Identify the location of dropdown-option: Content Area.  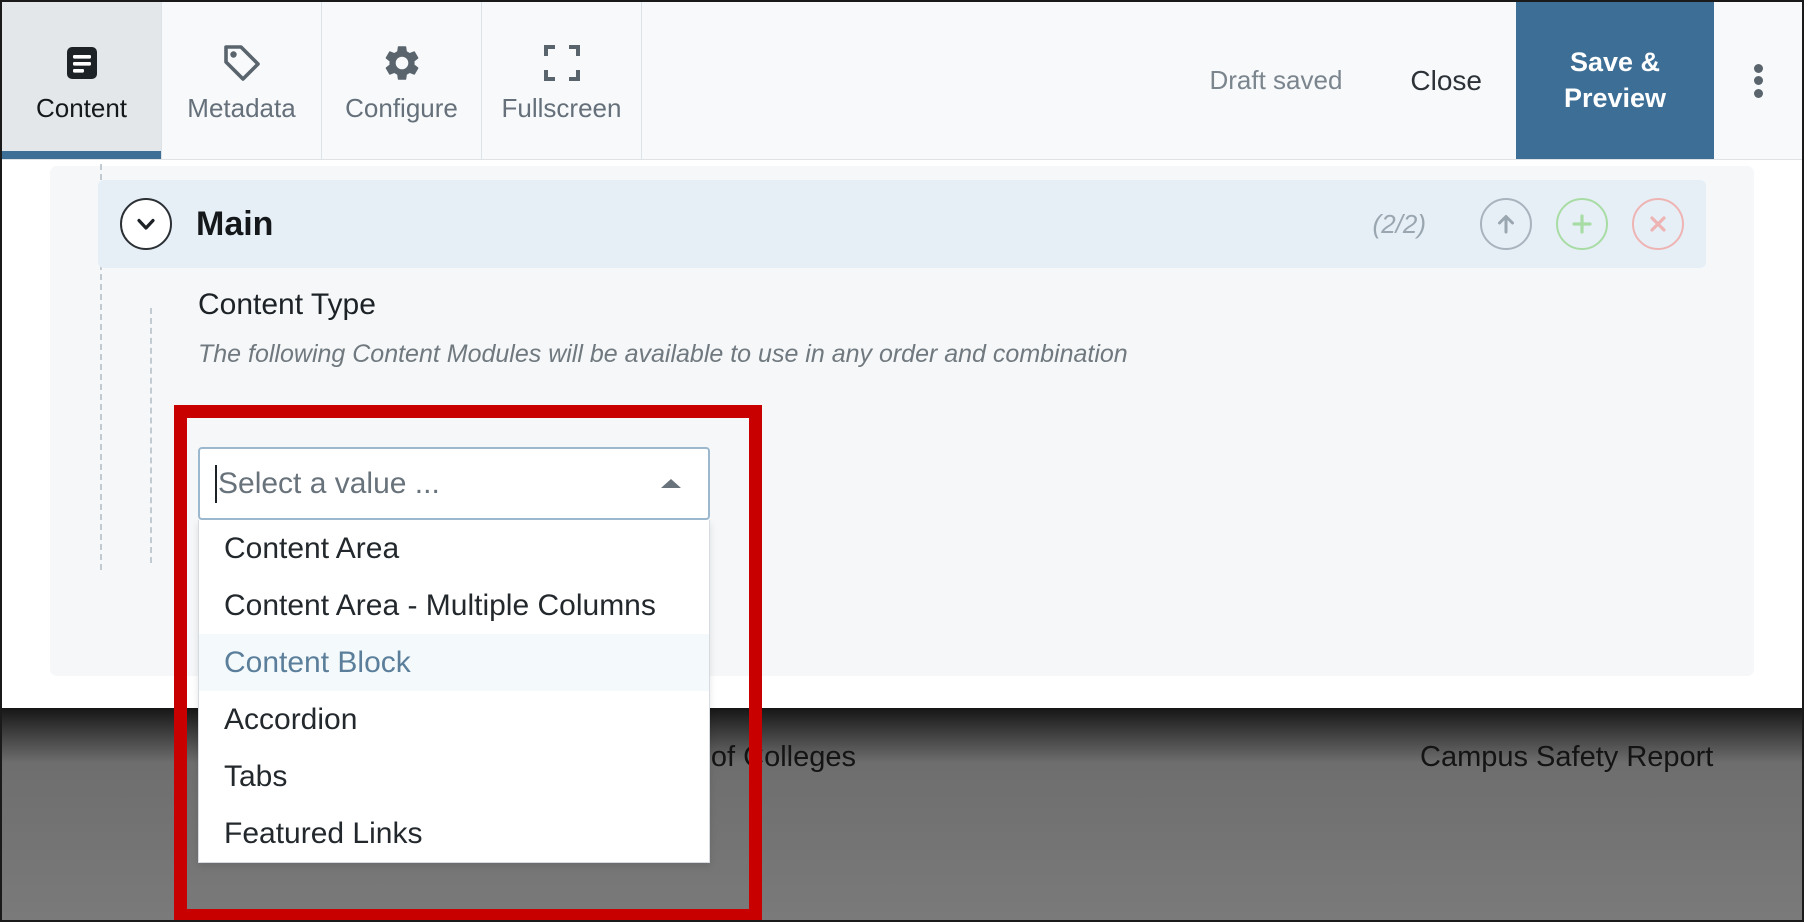
(454, 548).